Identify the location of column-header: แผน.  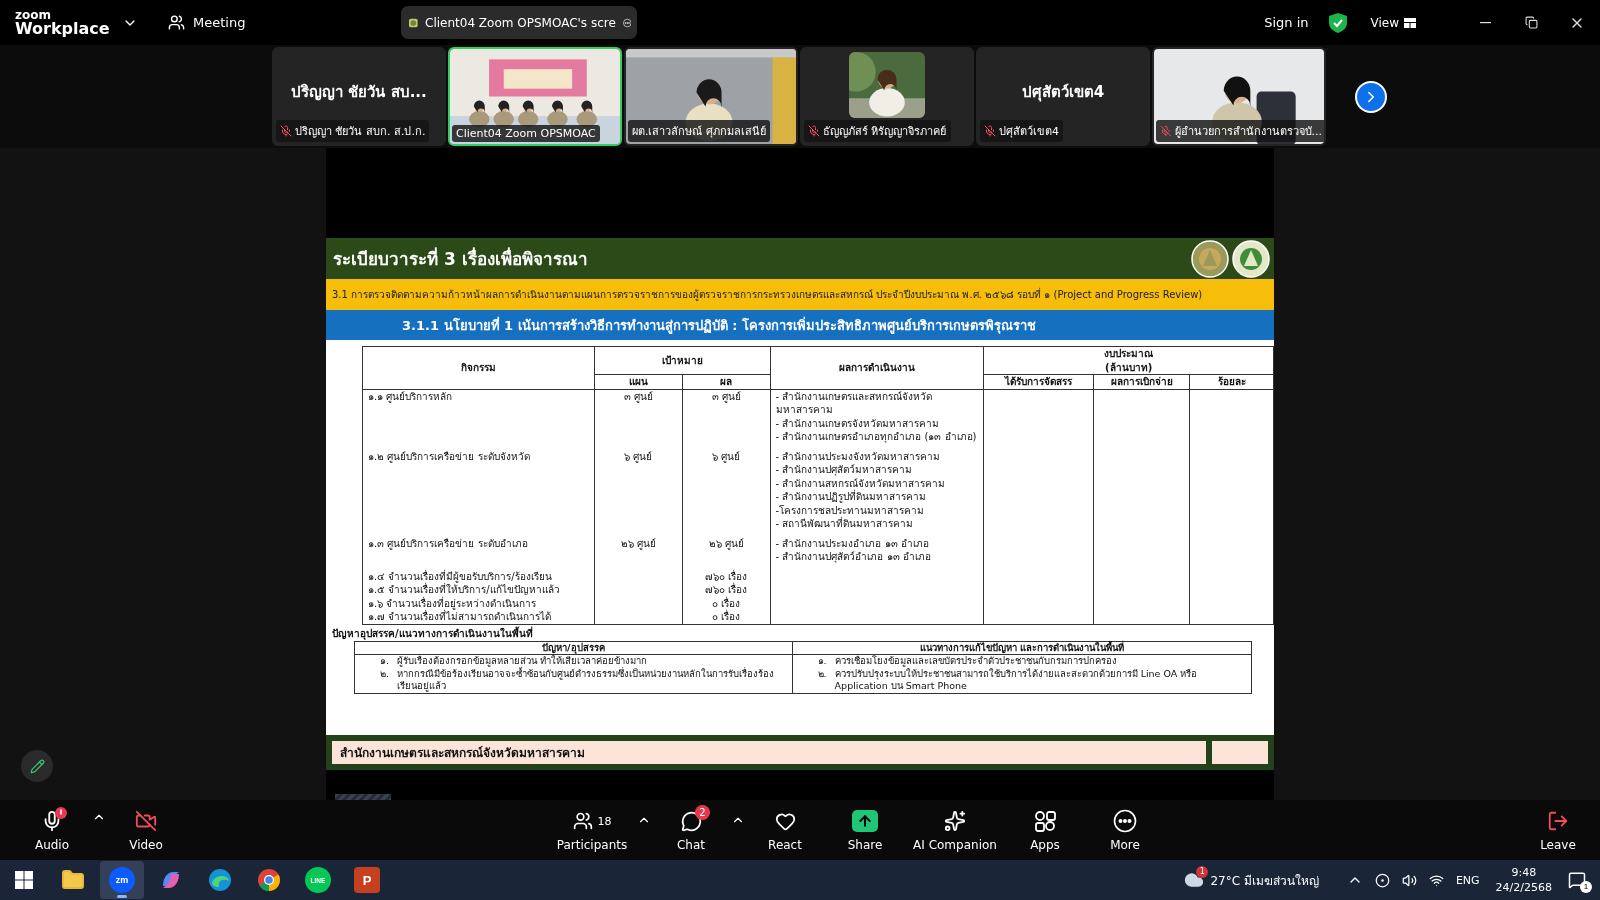
(638, 381).